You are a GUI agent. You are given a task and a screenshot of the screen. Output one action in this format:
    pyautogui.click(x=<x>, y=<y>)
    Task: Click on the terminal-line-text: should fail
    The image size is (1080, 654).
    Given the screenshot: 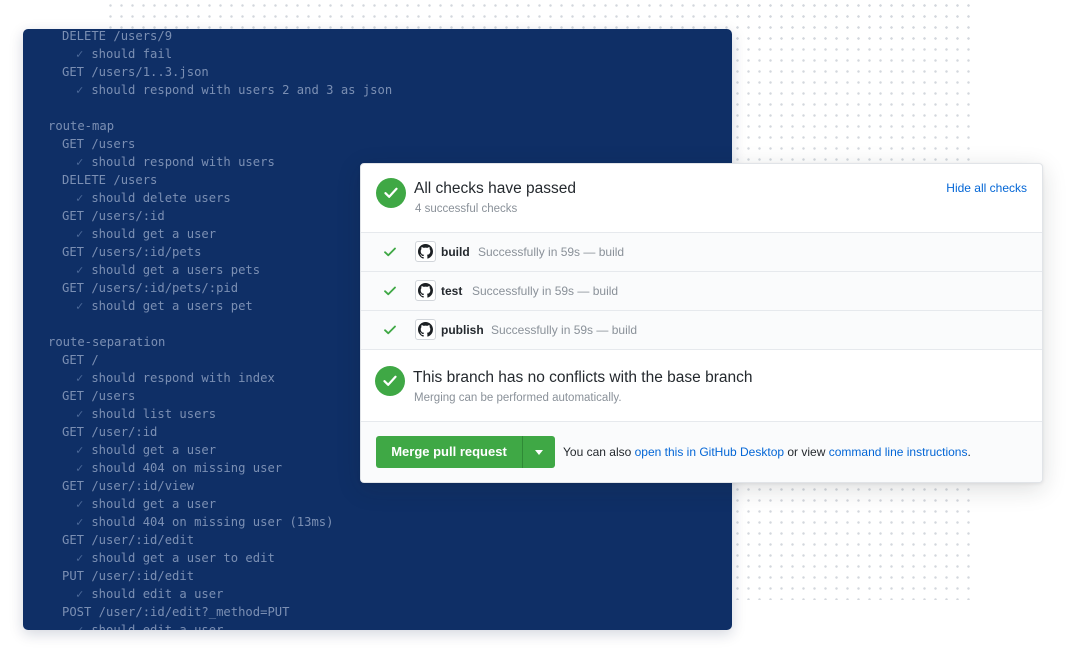 What is the action you would take?
    pyautogui.click(x=131, y=54)
    